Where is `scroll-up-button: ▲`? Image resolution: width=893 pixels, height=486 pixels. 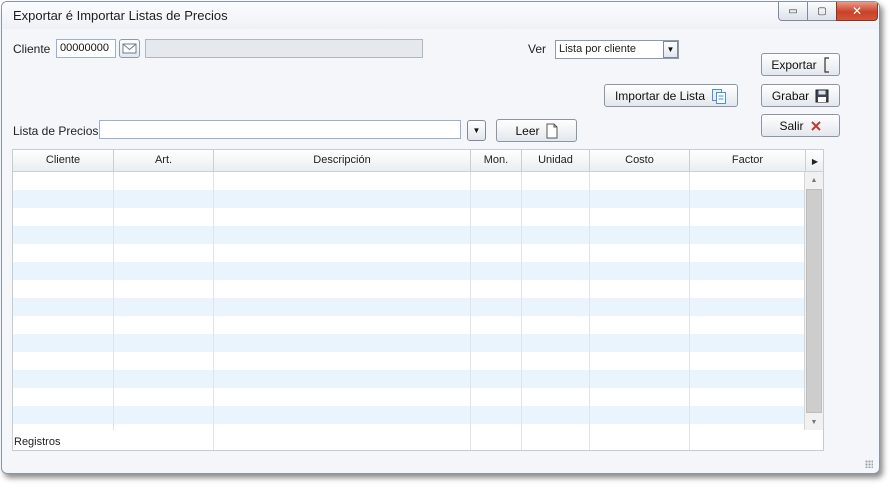
scroll-up-button: ▲ is located at coordinates (814, 180).